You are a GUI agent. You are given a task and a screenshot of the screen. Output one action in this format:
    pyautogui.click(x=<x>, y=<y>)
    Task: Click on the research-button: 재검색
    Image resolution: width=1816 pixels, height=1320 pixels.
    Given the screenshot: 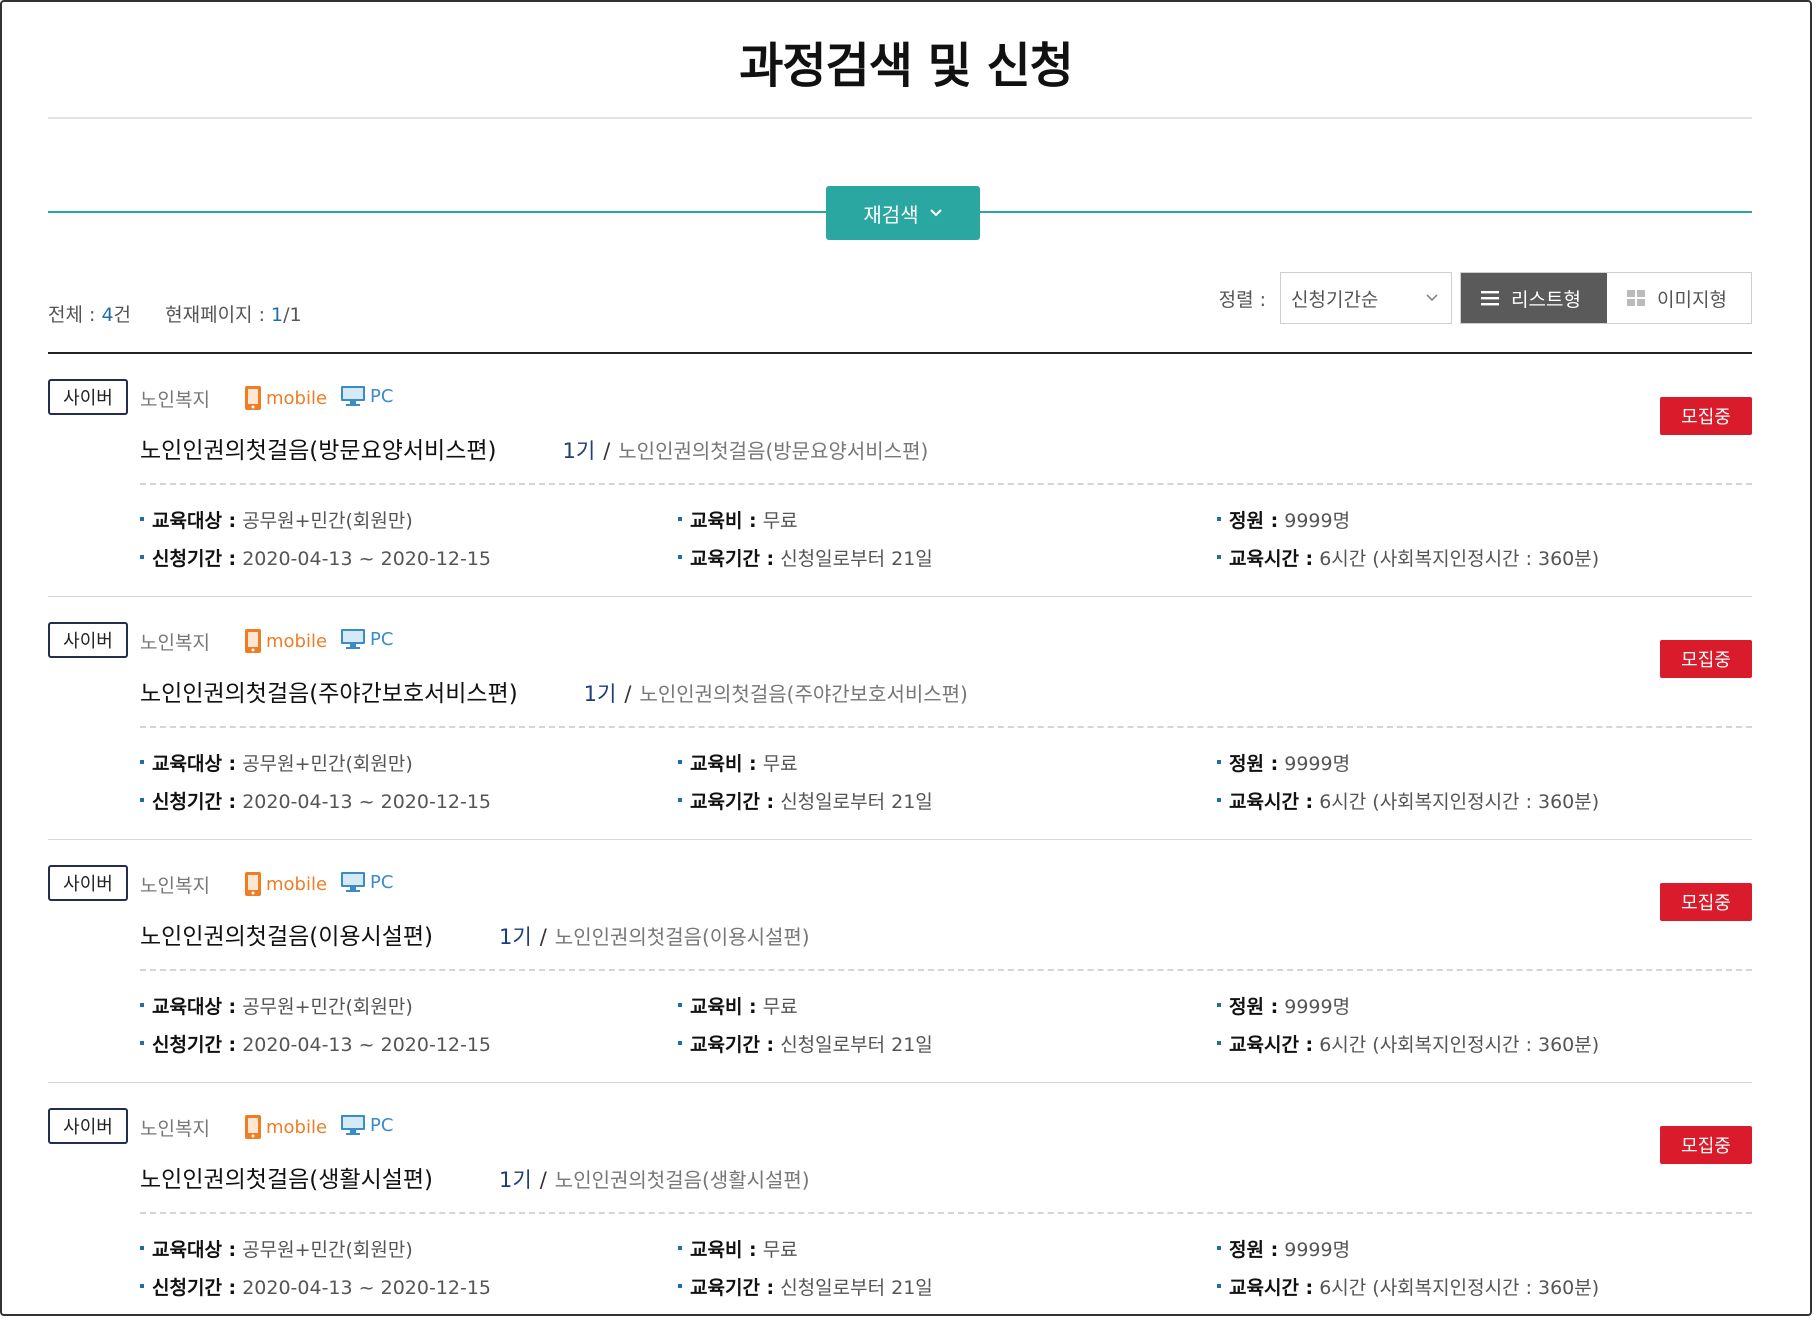 What is the action you would take?
    pyautogui.click(x=903, y=213)
    